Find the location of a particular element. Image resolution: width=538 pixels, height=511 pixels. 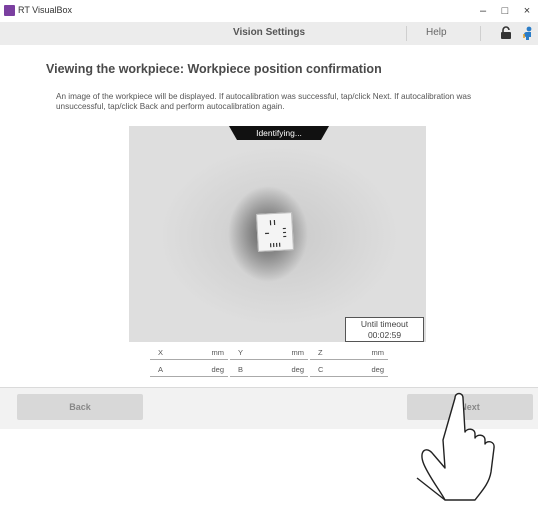

close-button: × is located at coordinates (527, 11).